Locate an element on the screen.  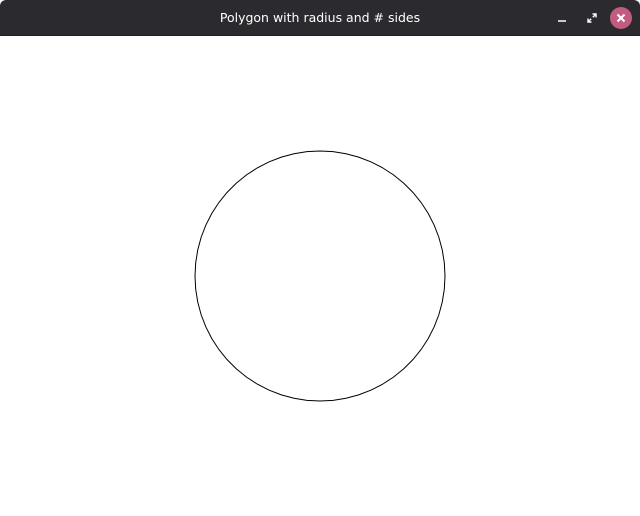
maximize-button is located at coordinates (592, 18).